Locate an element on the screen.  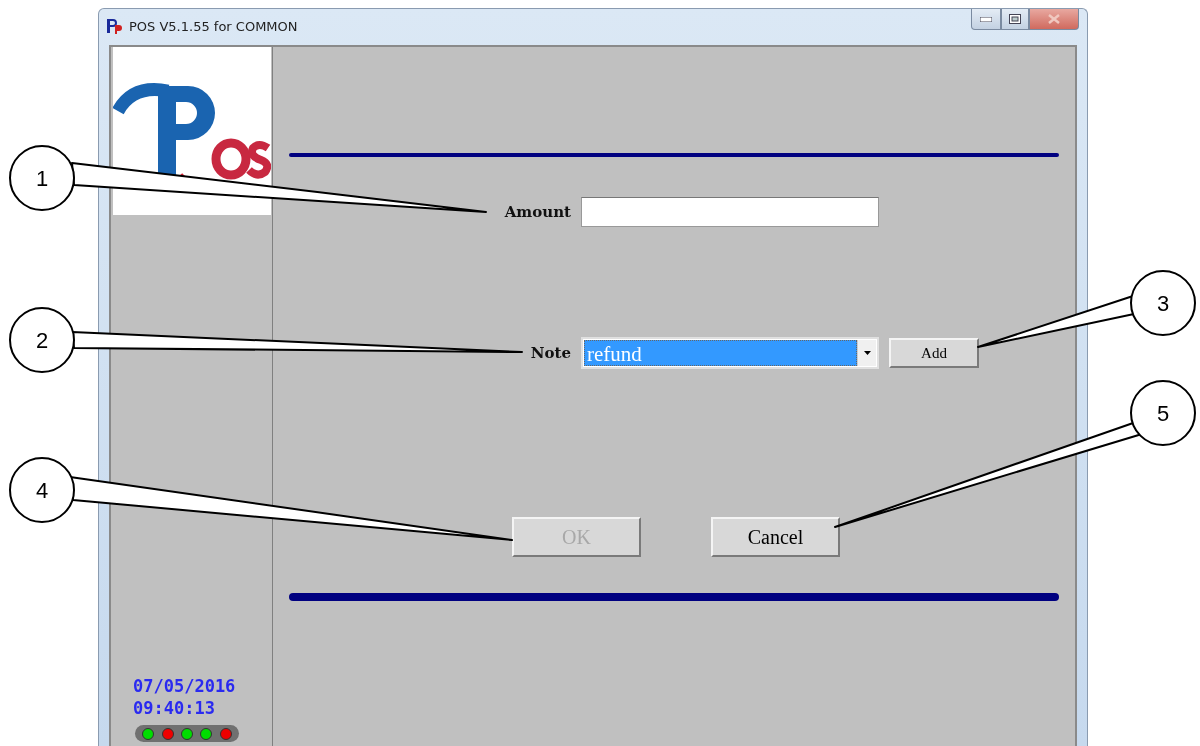
maximize-button is located at coordinates (1015, 19).